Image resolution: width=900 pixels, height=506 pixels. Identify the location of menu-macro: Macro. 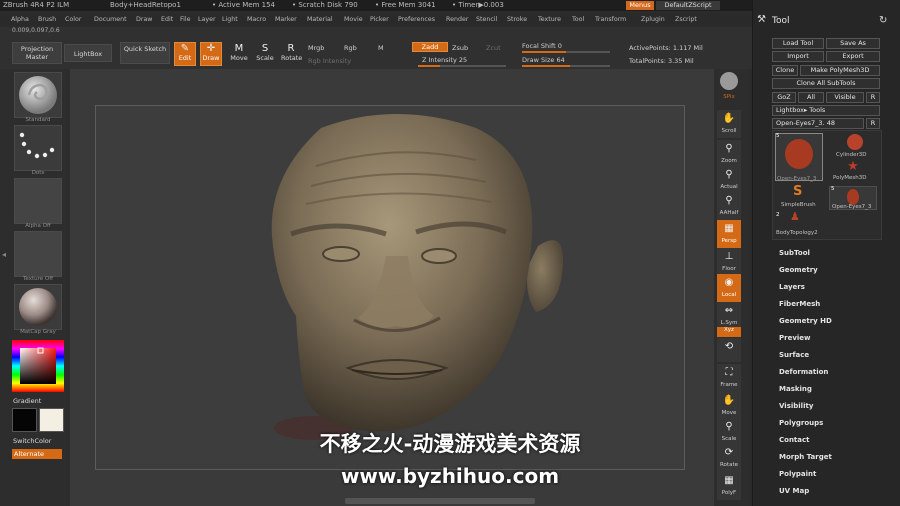
(256, 19).